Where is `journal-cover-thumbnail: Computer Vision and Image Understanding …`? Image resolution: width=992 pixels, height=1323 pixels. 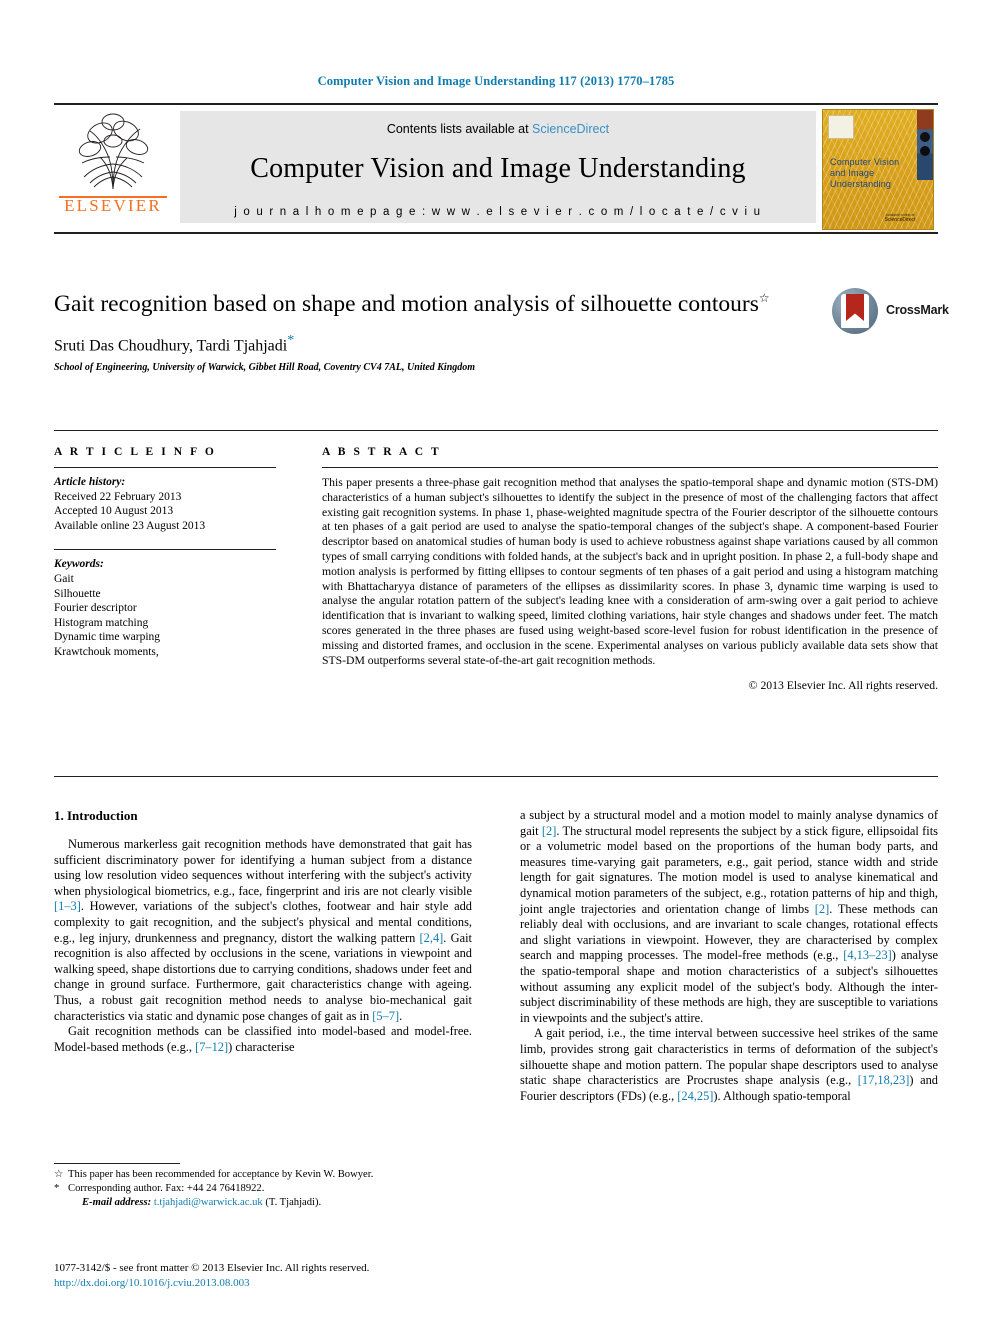
journal-cover-thumbnail: Computer Vision and Image Understanding … is located at coordinates (878, 169).